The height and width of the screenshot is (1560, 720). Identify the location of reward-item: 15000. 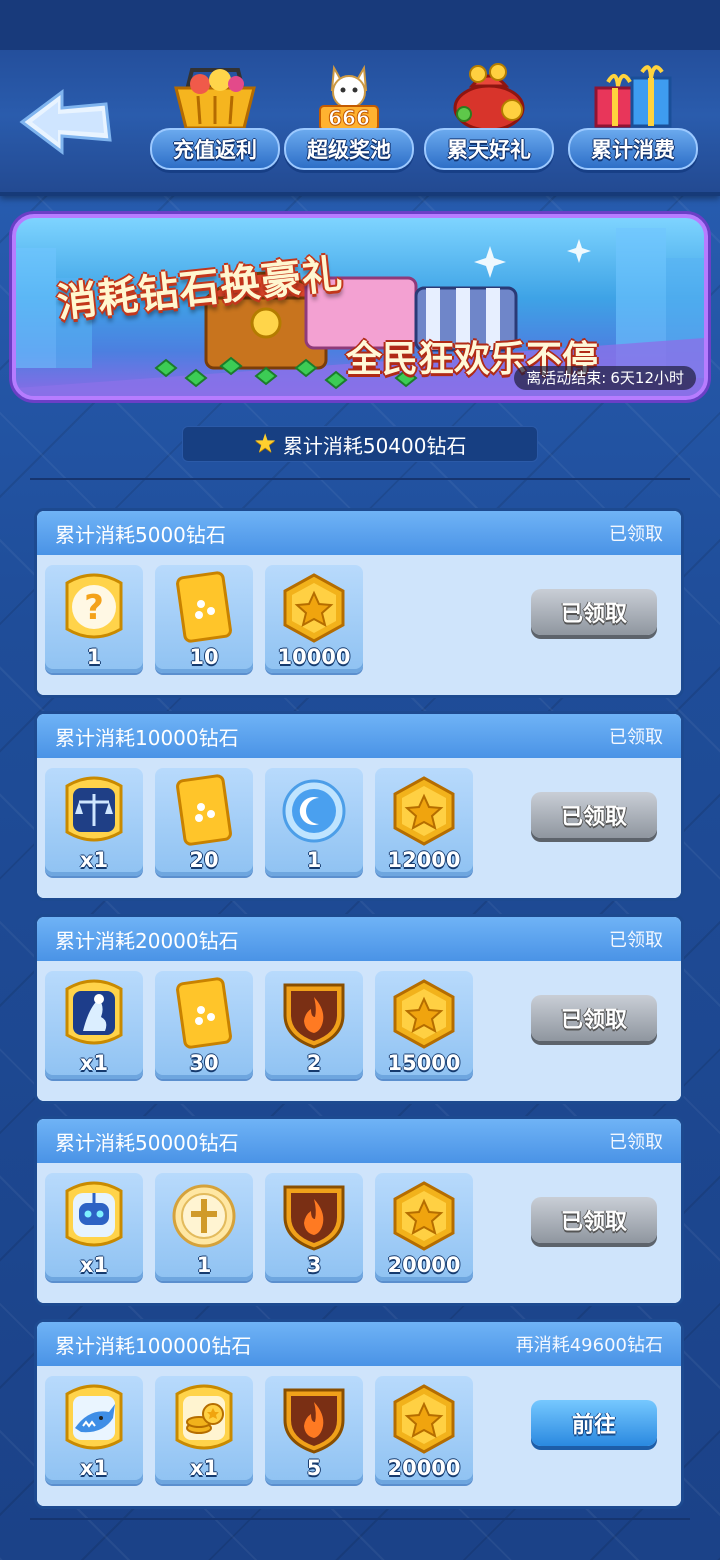
(424, 1025).